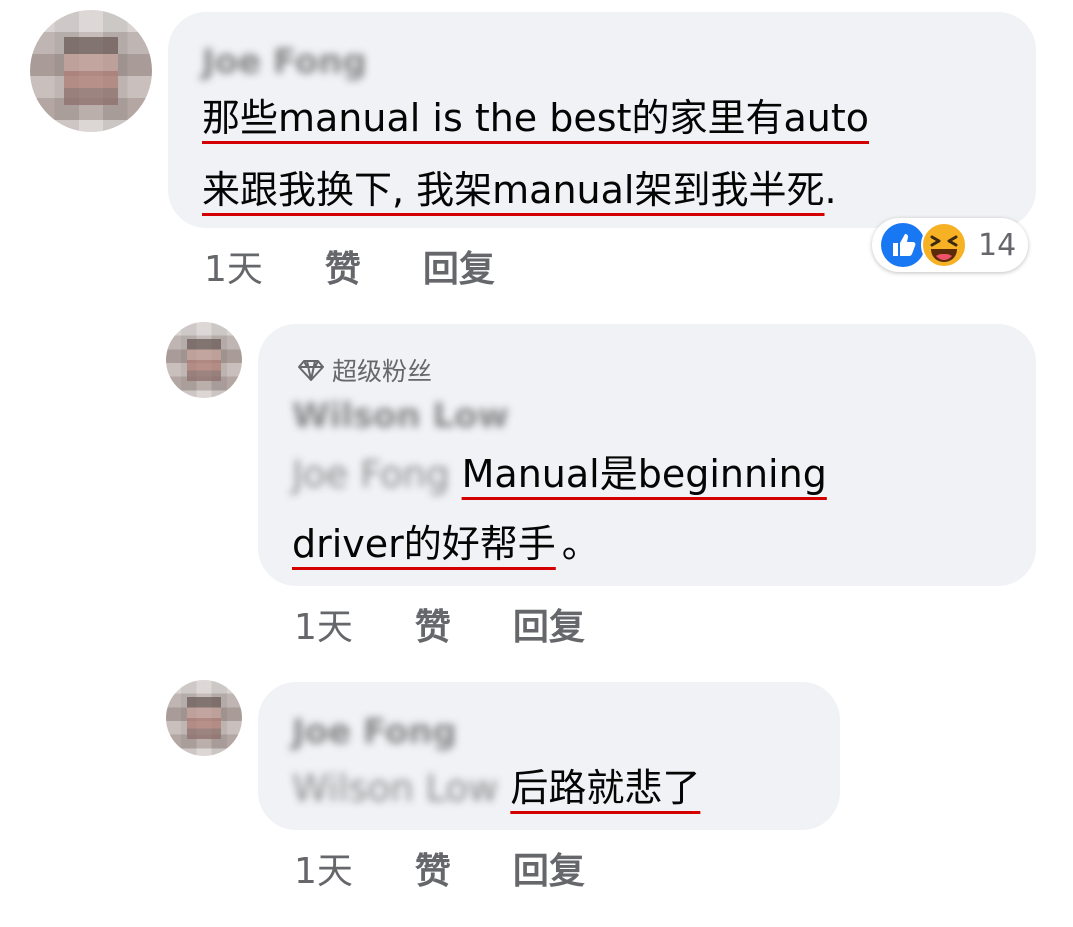 The width and height of the screenshot is (1073, 927). I want to click on comment-text: 后路就悲了, so click(605, 788).